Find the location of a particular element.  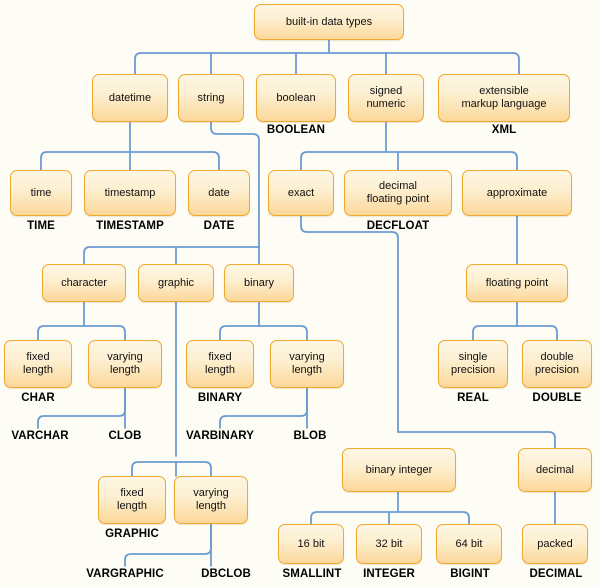

node-binary-integer: binary integer is located at coordinates (399, 470).